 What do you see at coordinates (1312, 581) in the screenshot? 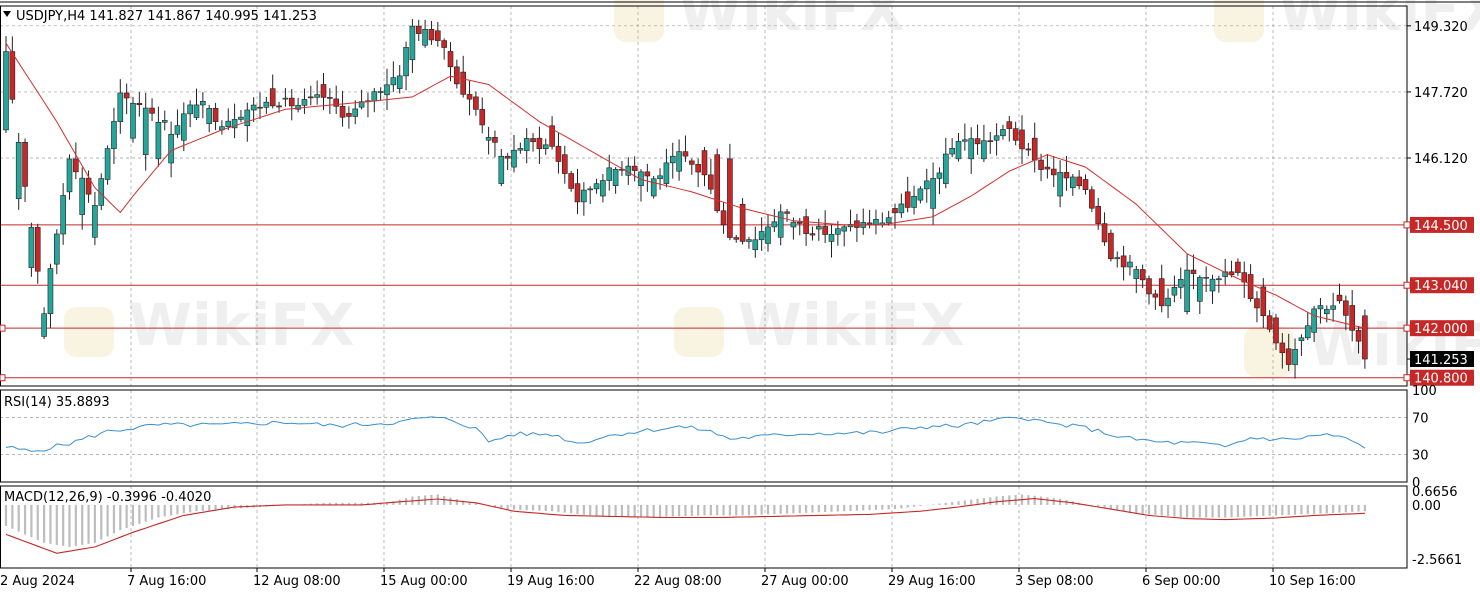
I see `time-tick-label: 10 Sep 16:00` at bounding box center [1312, 581].